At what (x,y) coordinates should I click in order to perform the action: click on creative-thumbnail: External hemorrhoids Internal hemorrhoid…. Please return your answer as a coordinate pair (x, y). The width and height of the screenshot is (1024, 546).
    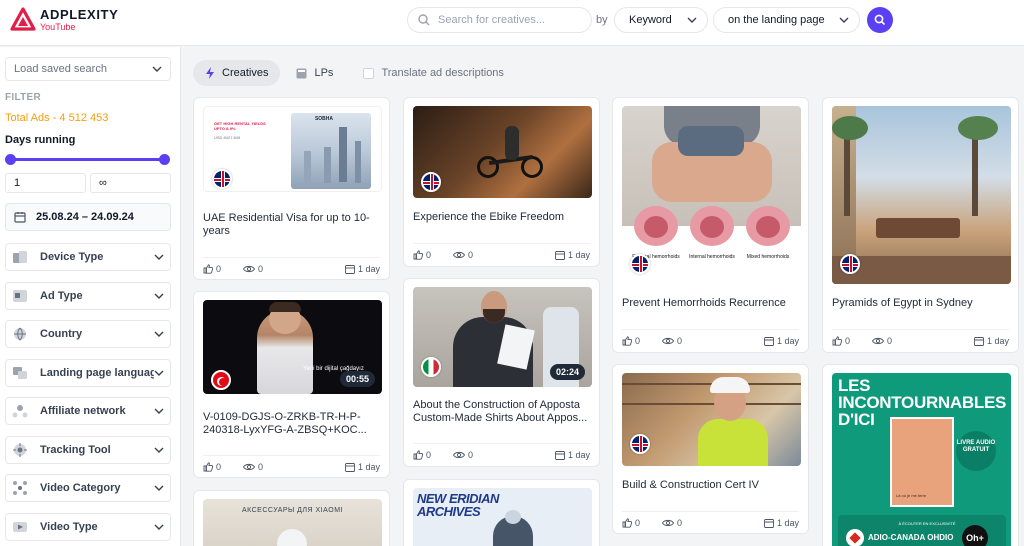
    Looking at the image, I should click on (711, 195).